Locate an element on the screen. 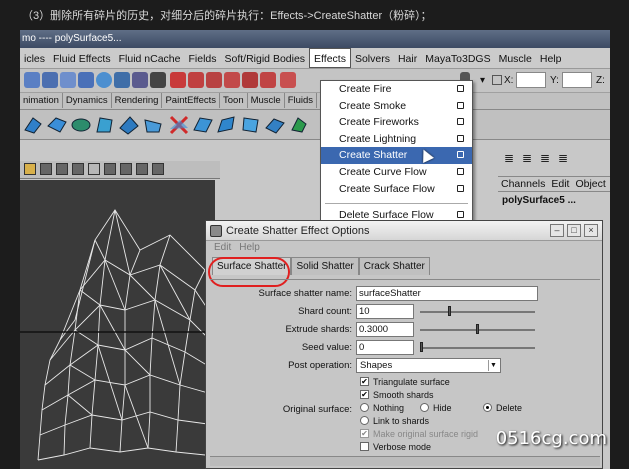  star-icon is located at coordinates (122, 80).